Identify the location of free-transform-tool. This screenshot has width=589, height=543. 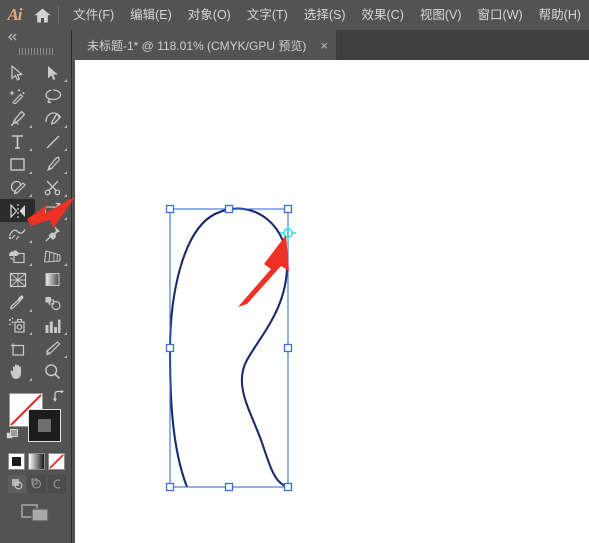
(52, 210).